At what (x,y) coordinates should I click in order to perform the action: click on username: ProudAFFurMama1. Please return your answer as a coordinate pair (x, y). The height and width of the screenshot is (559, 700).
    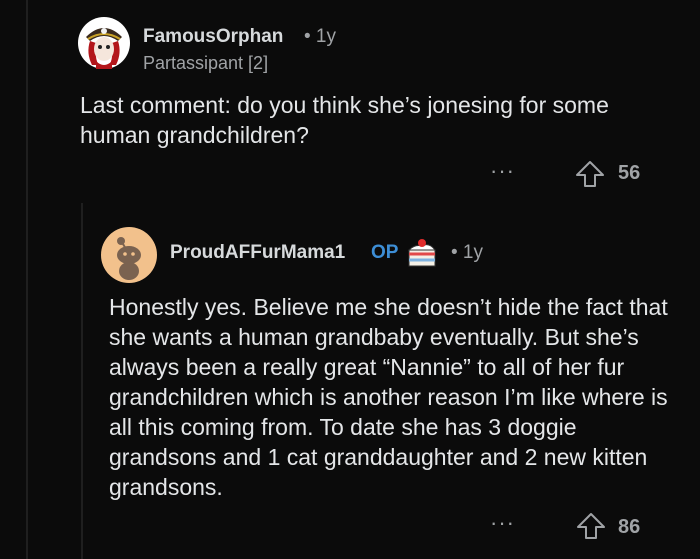
    Looking at the image, I should click on (257, 253).